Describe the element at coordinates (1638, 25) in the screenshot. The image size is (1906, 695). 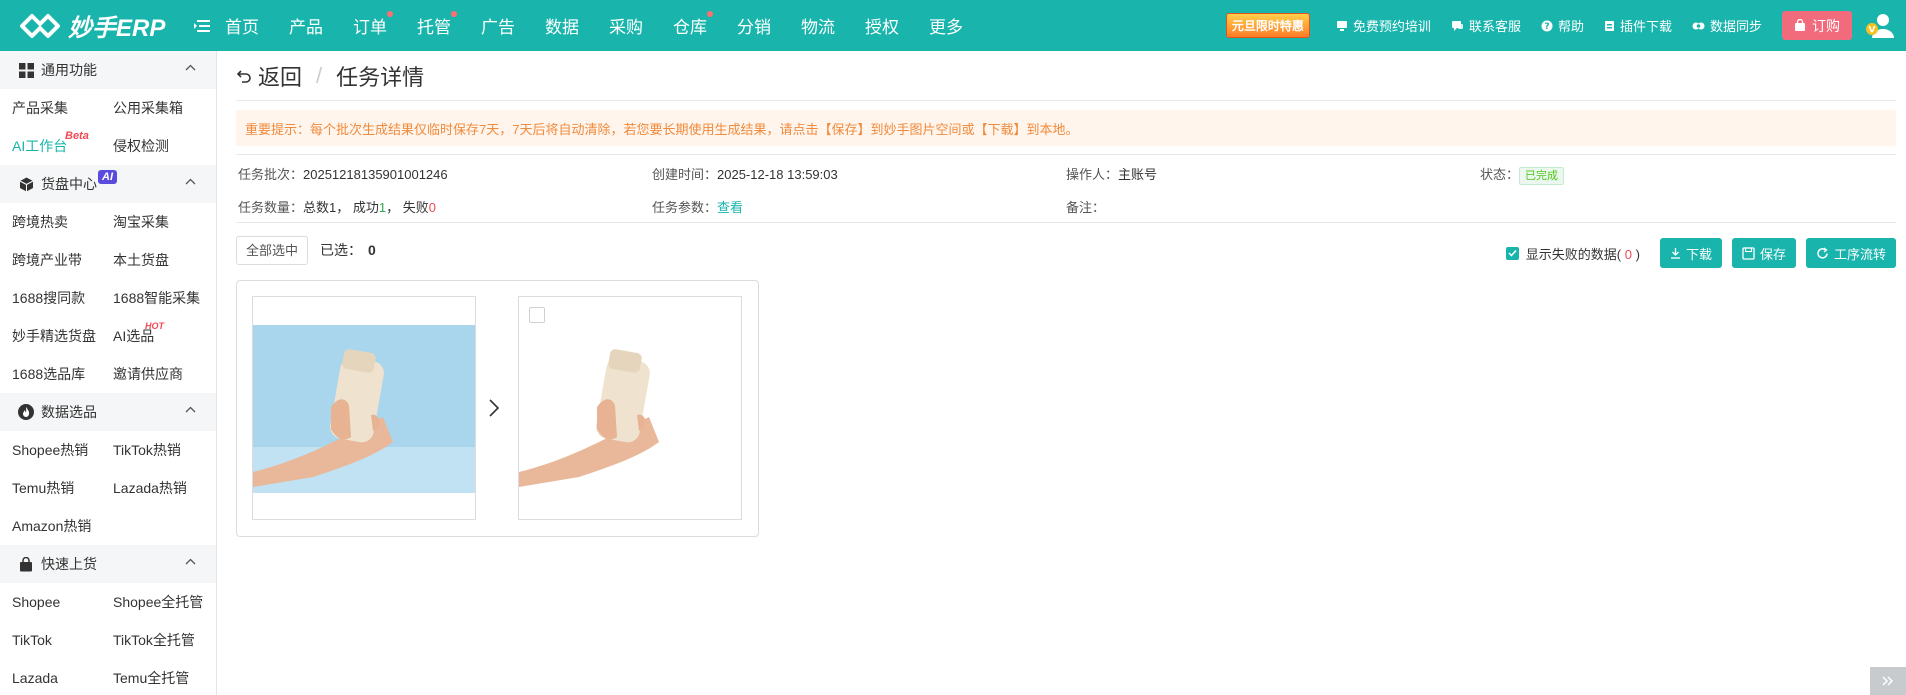
I see `plugin-download-link: 插件下载` at that location.